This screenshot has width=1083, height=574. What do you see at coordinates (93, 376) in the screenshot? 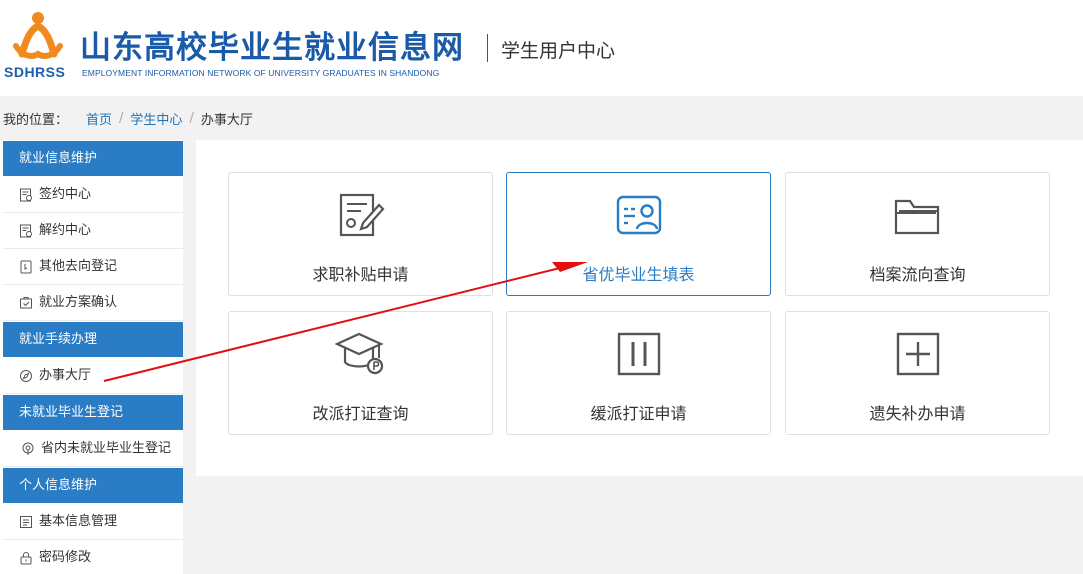
I see `sidebar-item-service-hall: 办事大厅` at bounding box center [93, 376].